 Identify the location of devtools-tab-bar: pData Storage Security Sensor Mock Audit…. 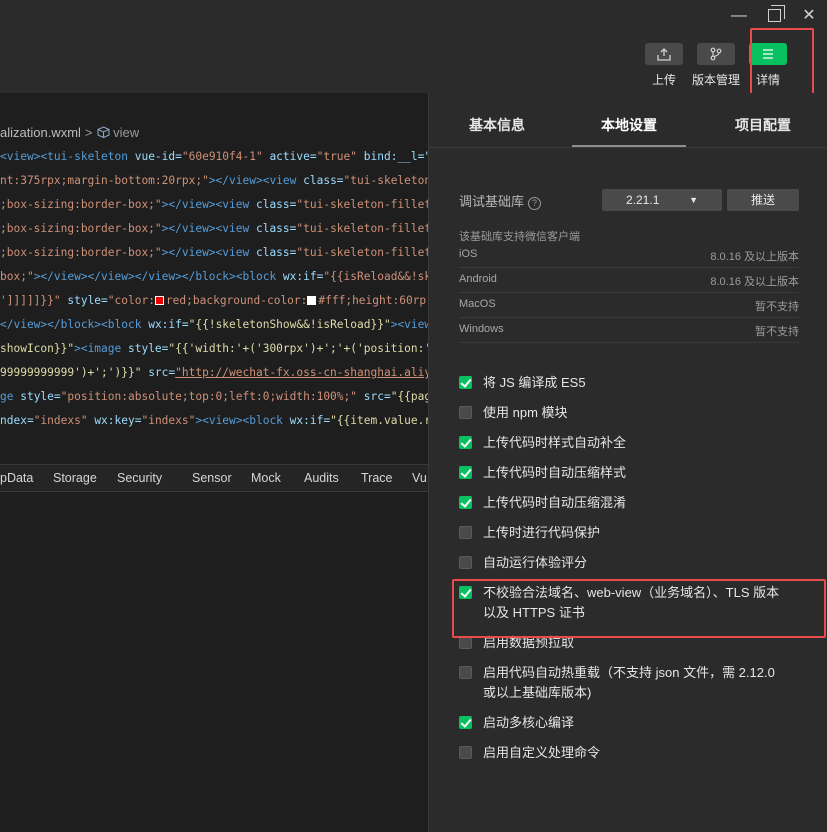
(214, 478).